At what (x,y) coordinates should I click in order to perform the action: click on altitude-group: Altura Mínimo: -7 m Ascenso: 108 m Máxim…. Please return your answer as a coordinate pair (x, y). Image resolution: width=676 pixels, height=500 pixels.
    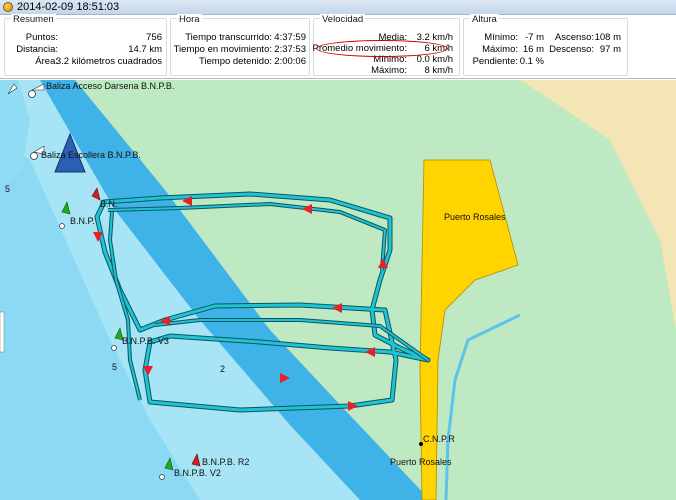
    Looking at the image, I should click on (545, 45).